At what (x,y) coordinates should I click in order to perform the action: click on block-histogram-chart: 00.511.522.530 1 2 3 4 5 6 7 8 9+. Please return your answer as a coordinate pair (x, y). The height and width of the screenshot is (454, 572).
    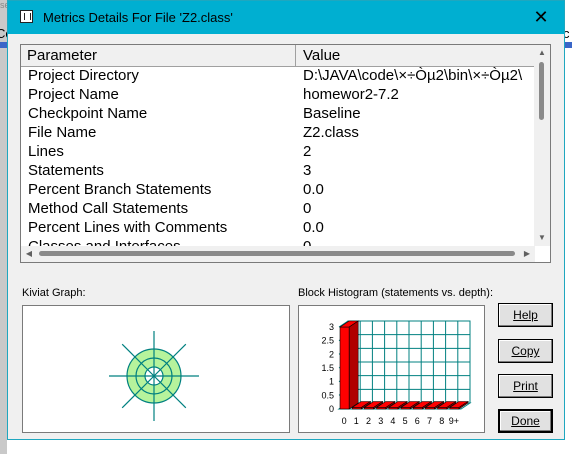
    Looking at the image, I should click on (396, 373).